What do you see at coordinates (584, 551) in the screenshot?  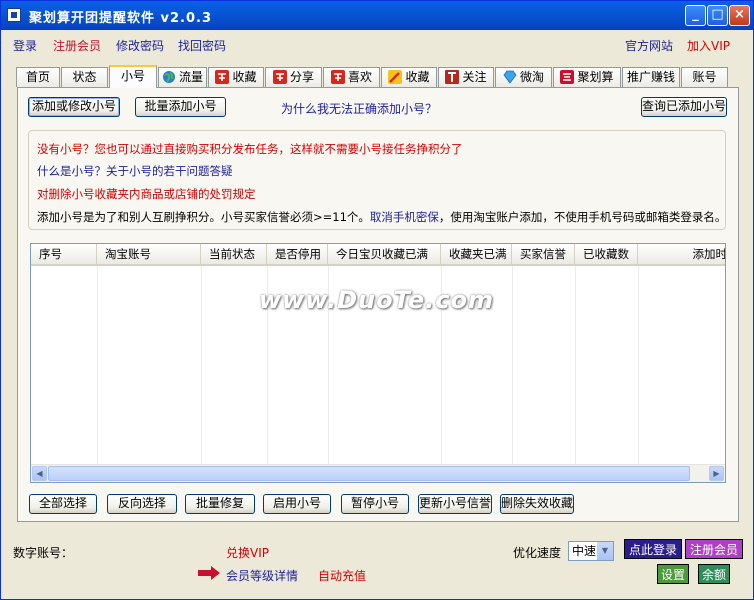 I see `speed-select-value: 中速` at bounding box center [584, 551].